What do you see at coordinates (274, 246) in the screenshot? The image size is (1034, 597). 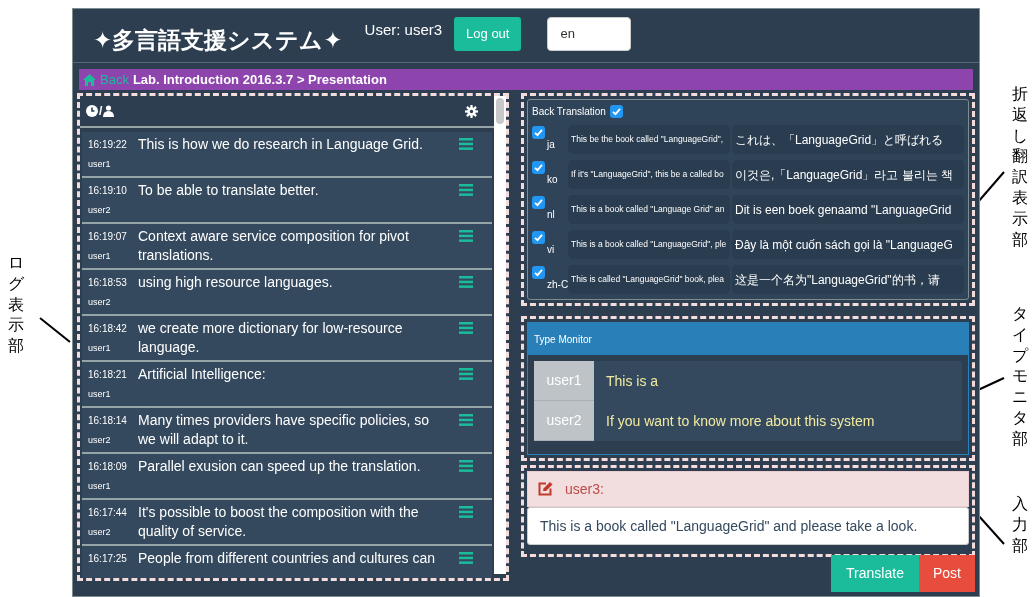 I see `log-message: Context aware service composition for pivot translations.` at bounding box center [274, 246].